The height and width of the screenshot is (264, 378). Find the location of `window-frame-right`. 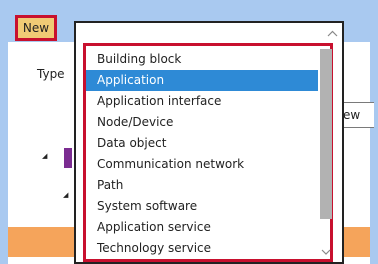

window-frame-right is located at coordinates (374, 132).